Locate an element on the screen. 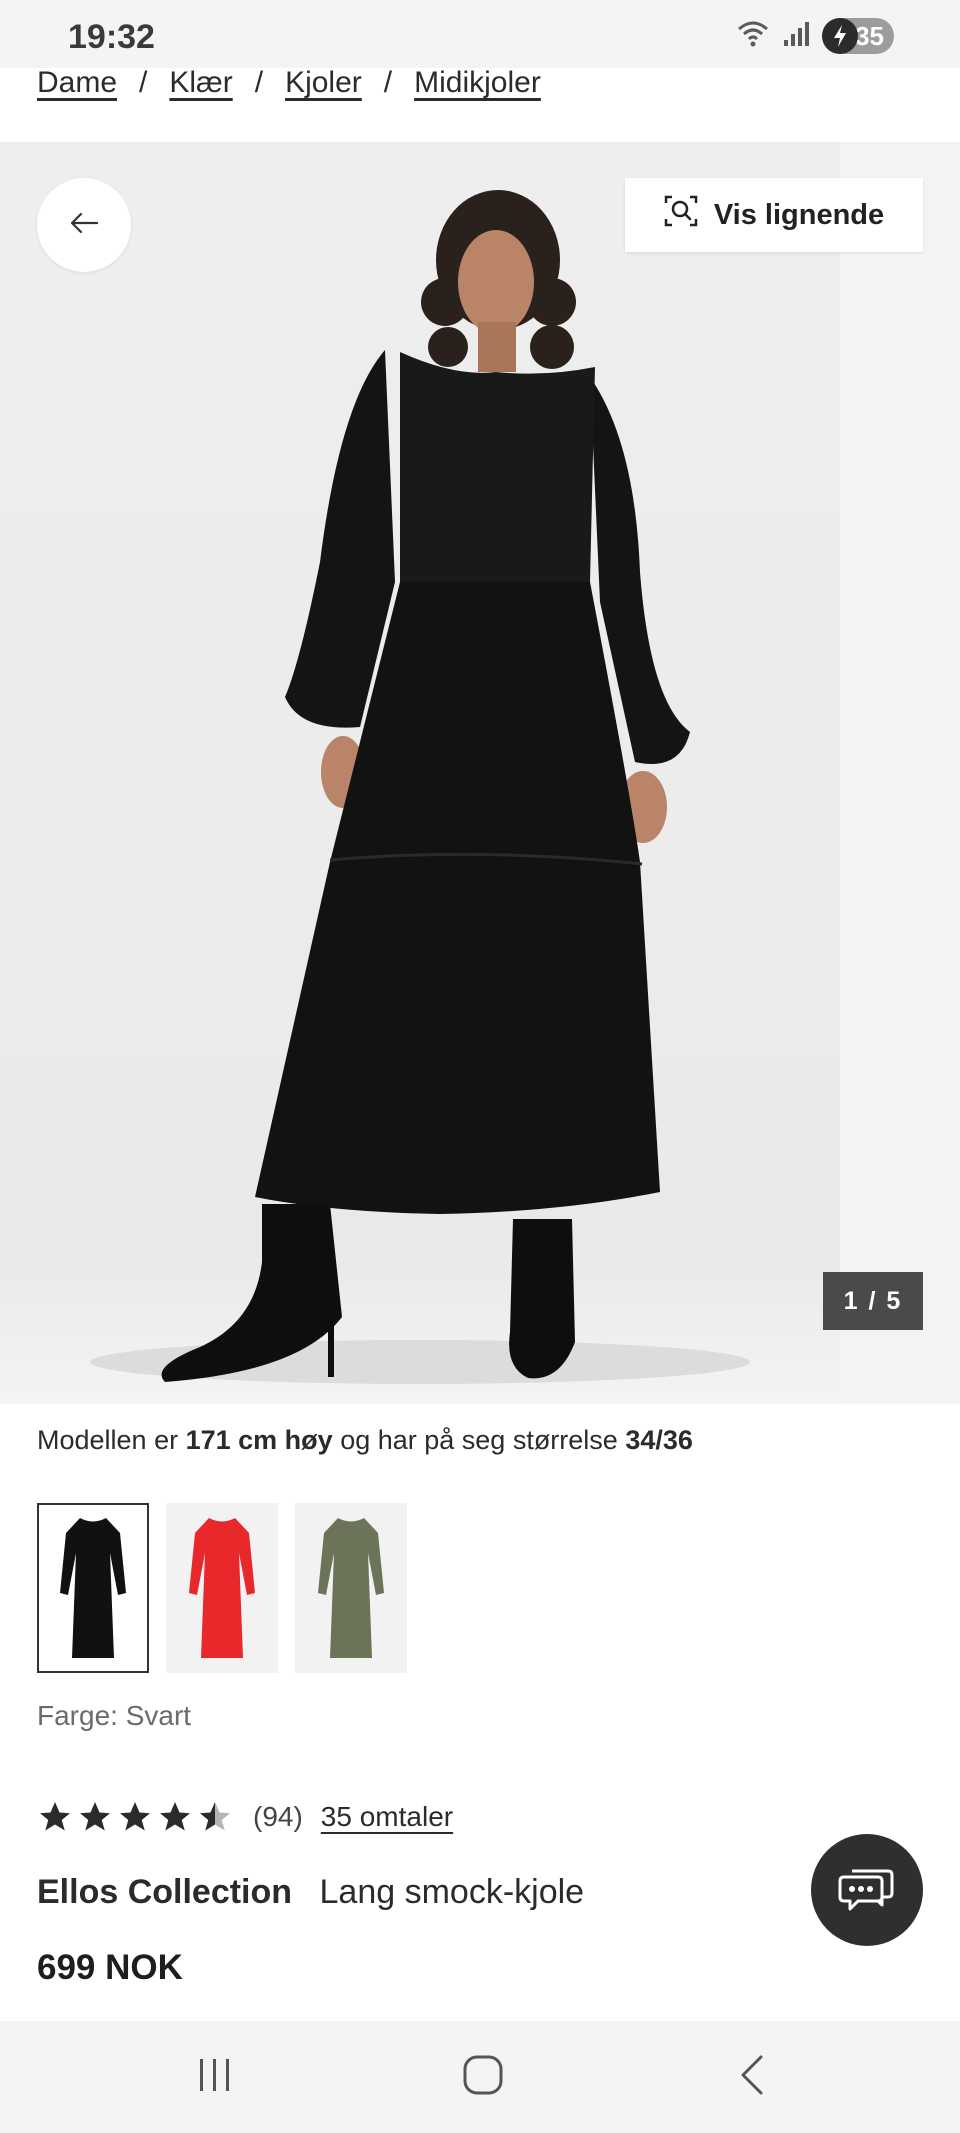 The height and width of the screenshot is (2133, 960). next-photo-preview is located at coordinates (900, 773).